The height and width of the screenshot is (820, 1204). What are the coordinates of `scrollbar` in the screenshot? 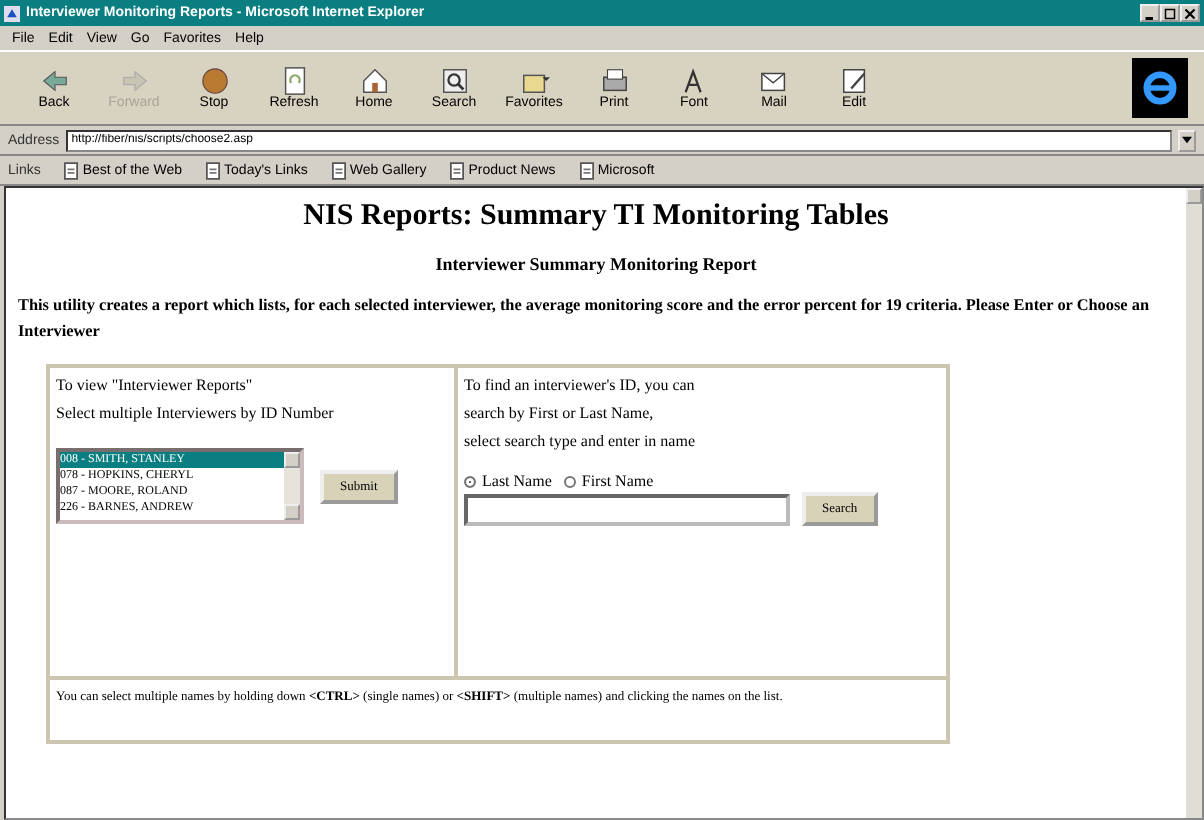 It's located at (292, 486).